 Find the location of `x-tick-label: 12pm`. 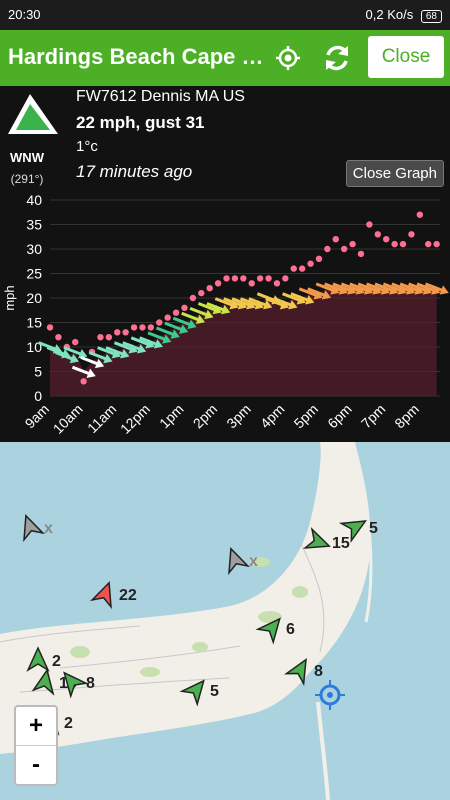

x-tick-label: 12pm is located at coordinates (135, 419).